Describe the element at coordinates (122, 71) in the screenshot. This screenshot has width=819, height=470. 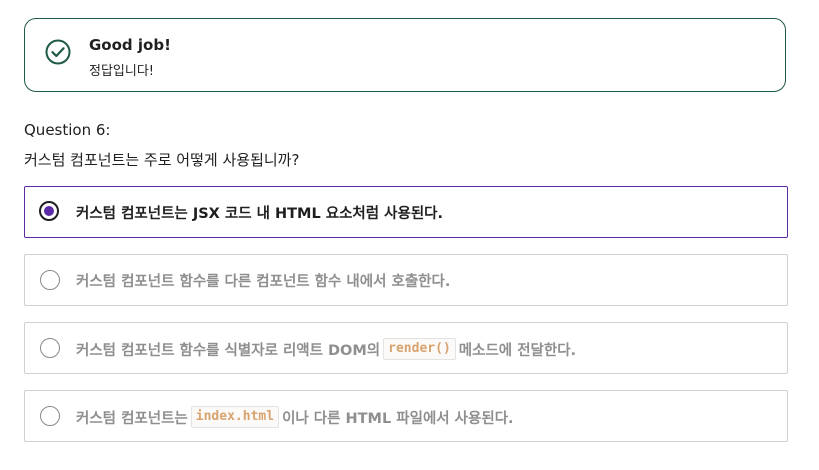
I see `feedback-message: 정답입니다!` at that location.